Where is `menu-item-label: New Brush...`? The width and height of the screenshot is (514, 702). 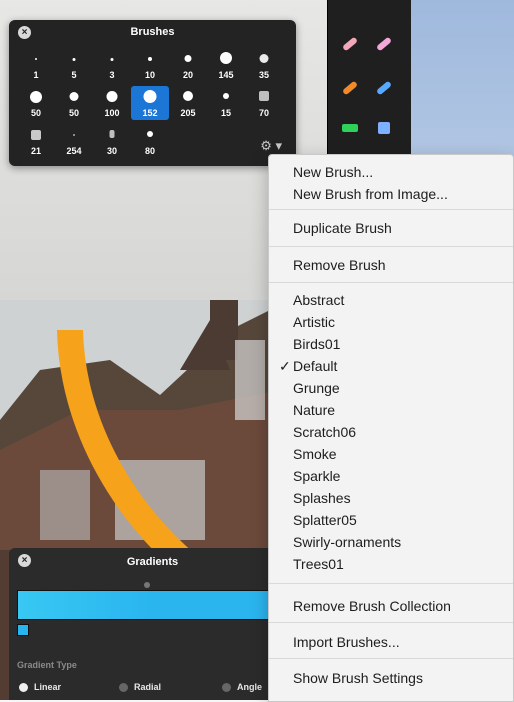 menu-item-label: New Brush... is located at coordinates (333, 172).